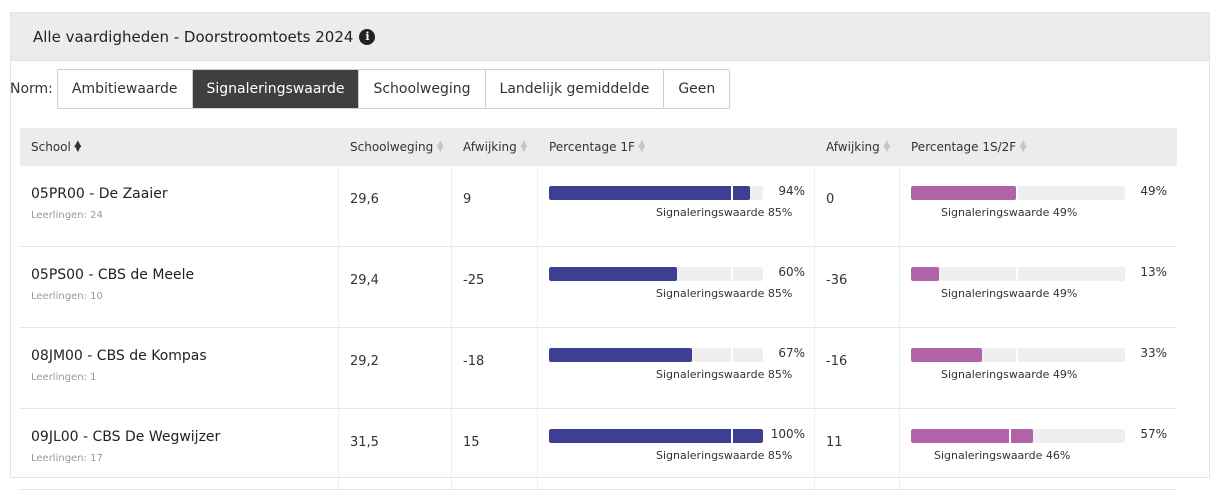 The image size is (1210, 490). What do you see at coordinates (364, 280) in the screenshot?
I see `schoolweging-value: 29,4` at bounding box center [364, 280].